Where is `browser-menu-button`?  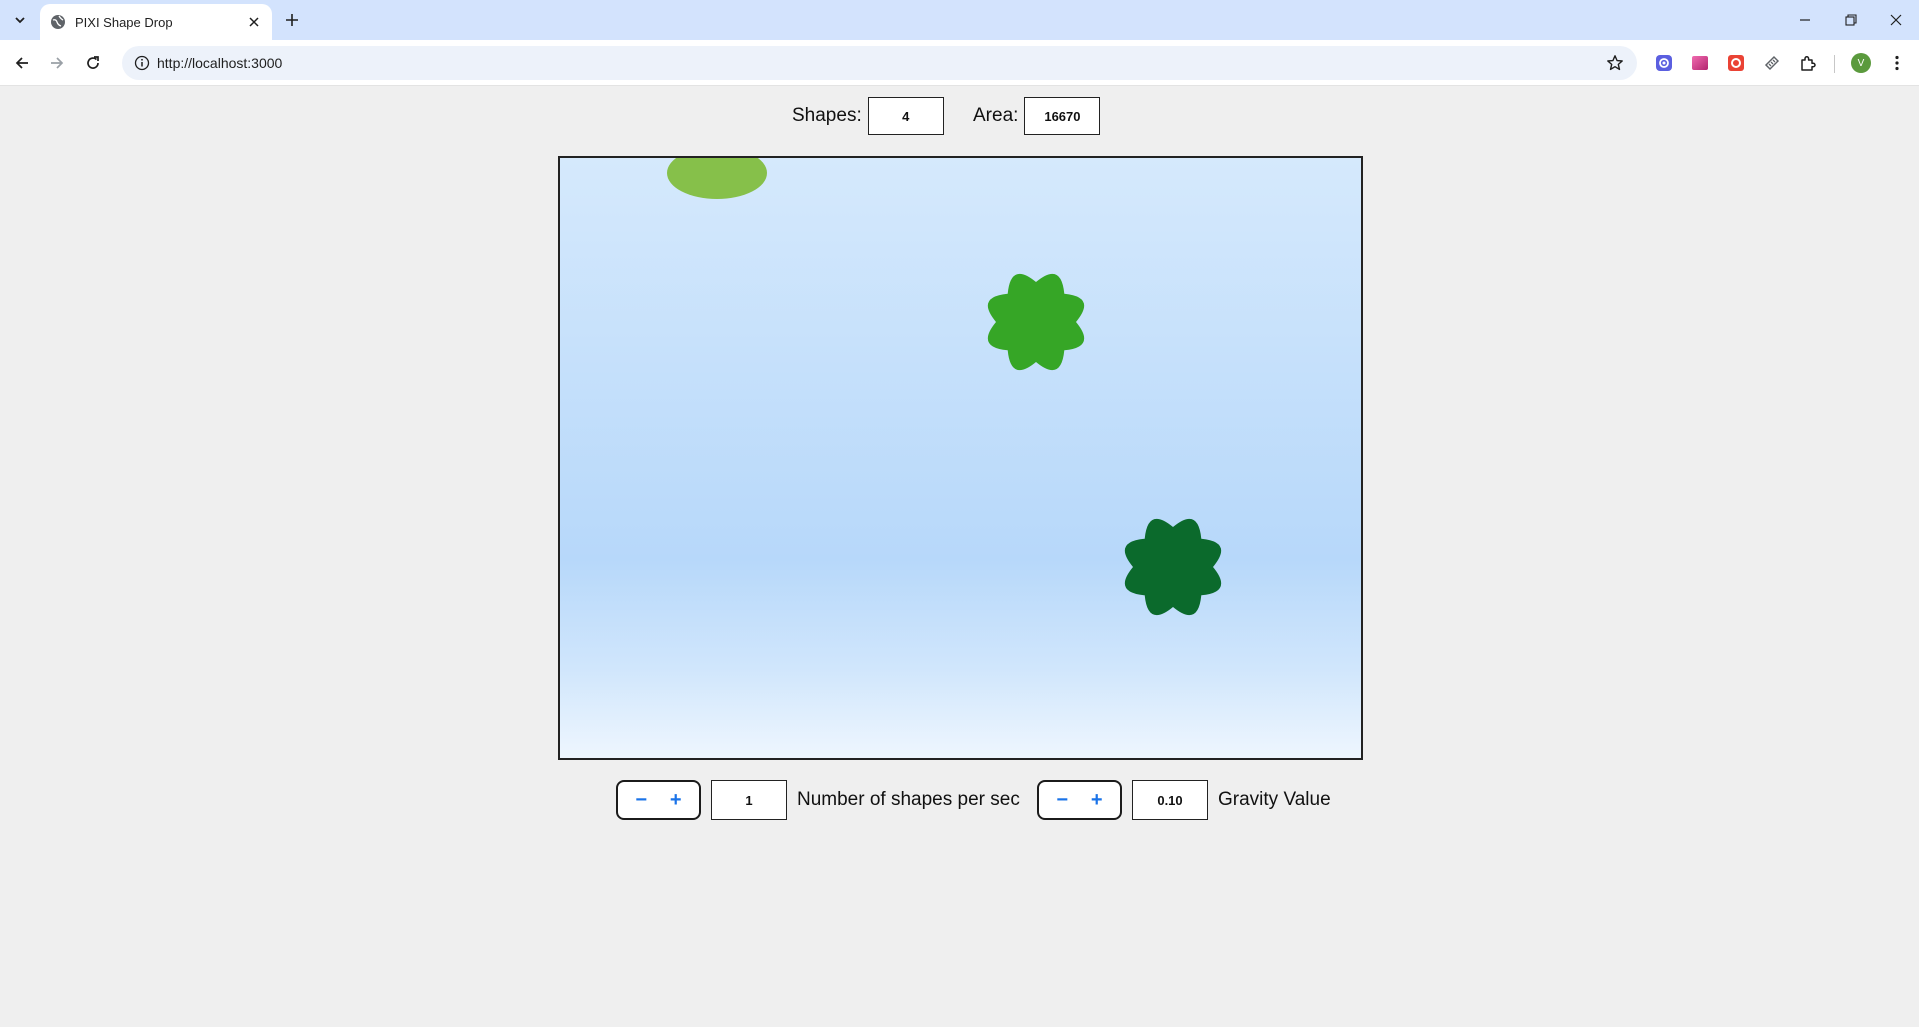
browser-menu-button is located at coordinates (1897, 63).